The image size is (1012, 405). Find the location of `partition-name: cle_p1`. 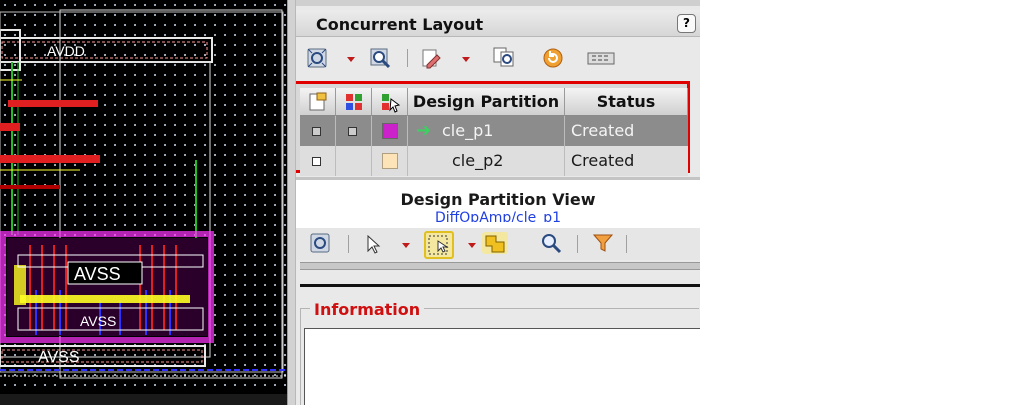

partition-name: cle_p1 is located at coordinates (468, 130).